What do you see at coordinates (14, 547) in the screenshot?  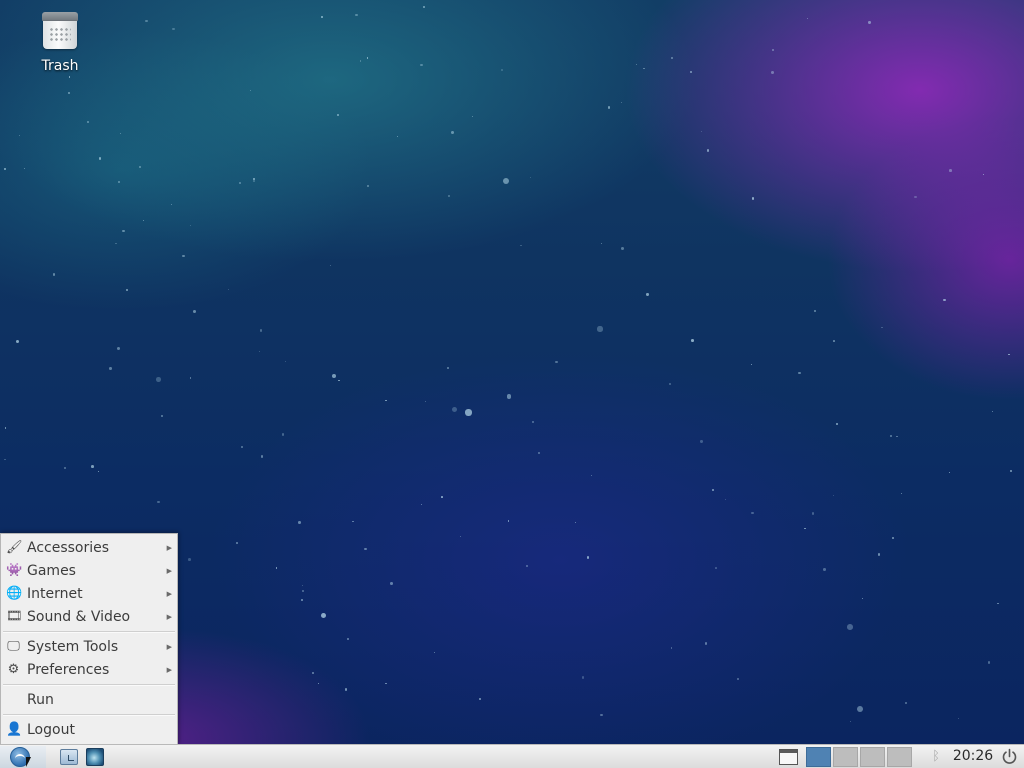 I see `accessories-icon: 🖌` at bounding box center [14, 547].